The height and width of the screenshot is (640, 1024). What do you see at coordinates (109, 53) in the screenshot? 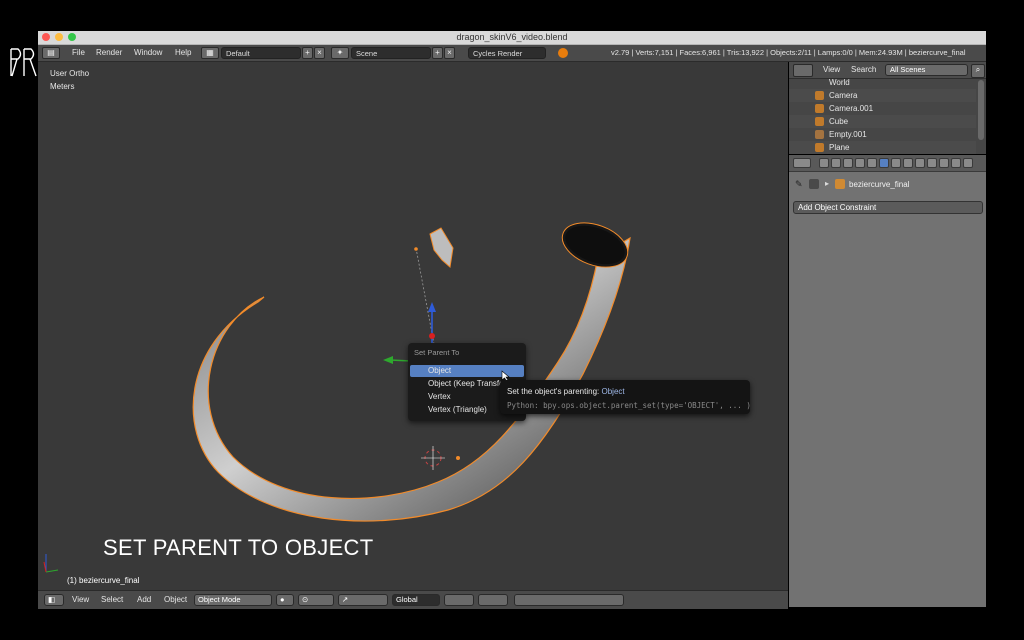
I see `menu-render: Render` at bounding box center [109, 53].